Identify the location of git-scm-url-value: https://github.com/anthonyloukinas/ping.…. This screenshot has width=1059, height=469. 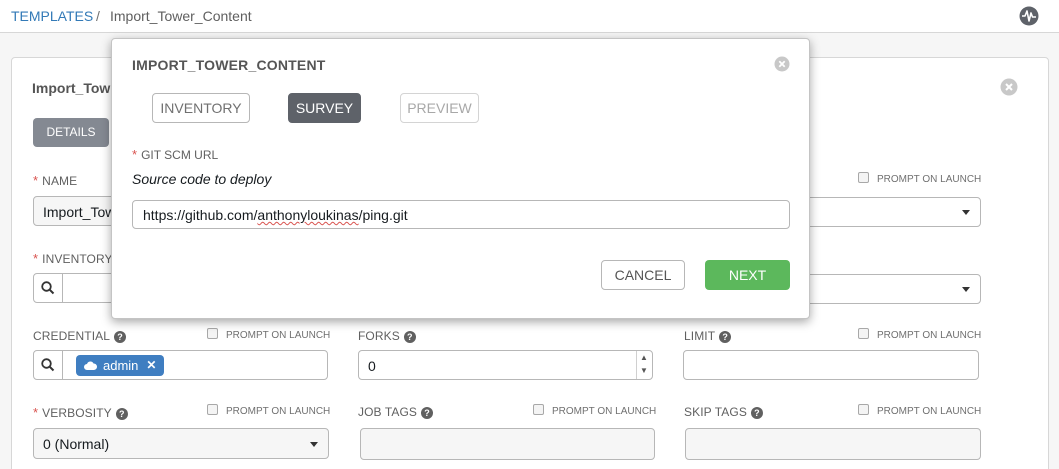
(275, 215).